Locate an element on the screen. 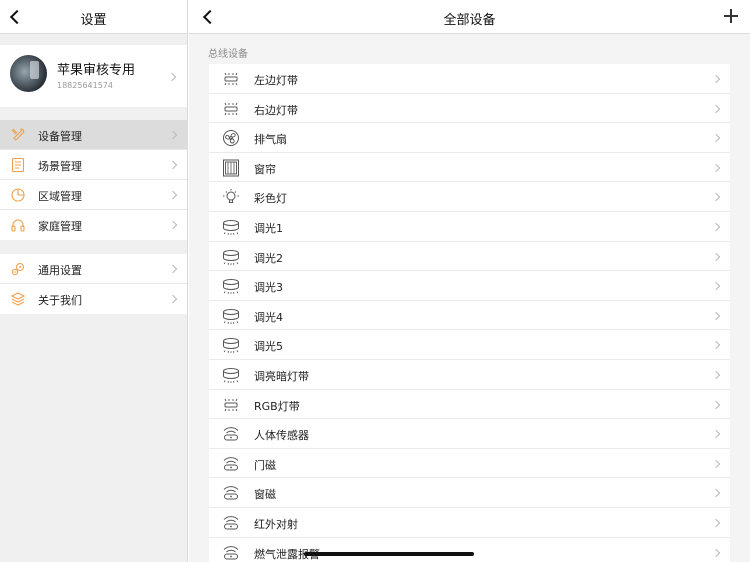  device-row: 彩色灯 is located at coordinates (469, 197).